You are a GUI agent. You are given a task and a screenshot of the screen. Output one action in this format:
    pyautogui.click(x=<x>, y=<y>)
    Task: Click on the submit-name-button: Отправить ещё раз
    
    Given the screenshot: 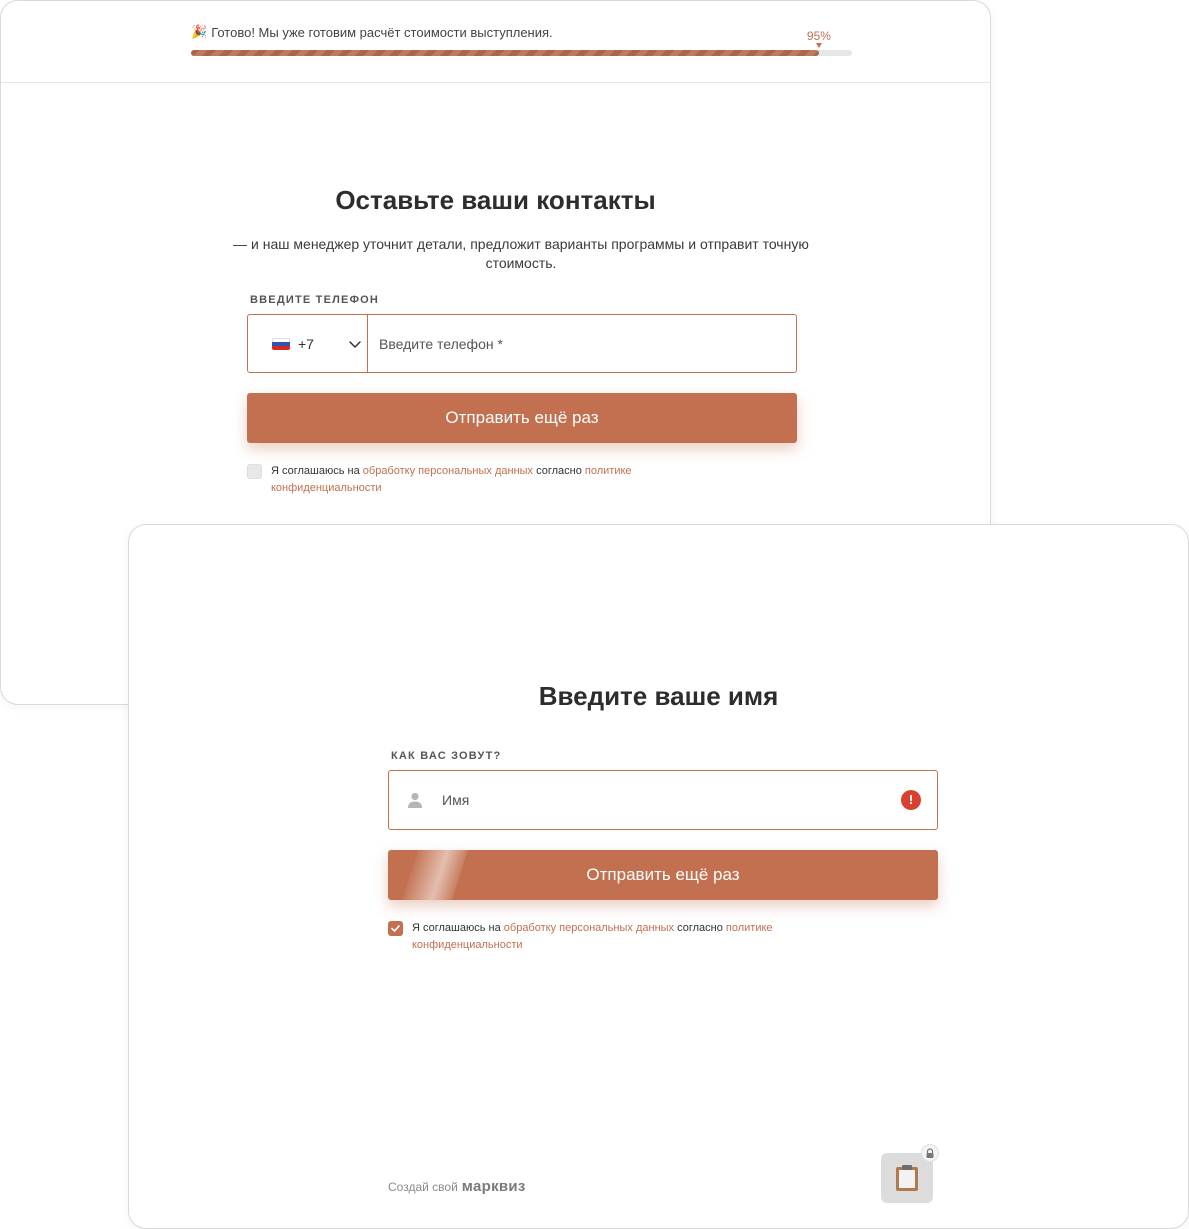 What is the action you would take?
    pyautogui.click(x=663, y=875)
    